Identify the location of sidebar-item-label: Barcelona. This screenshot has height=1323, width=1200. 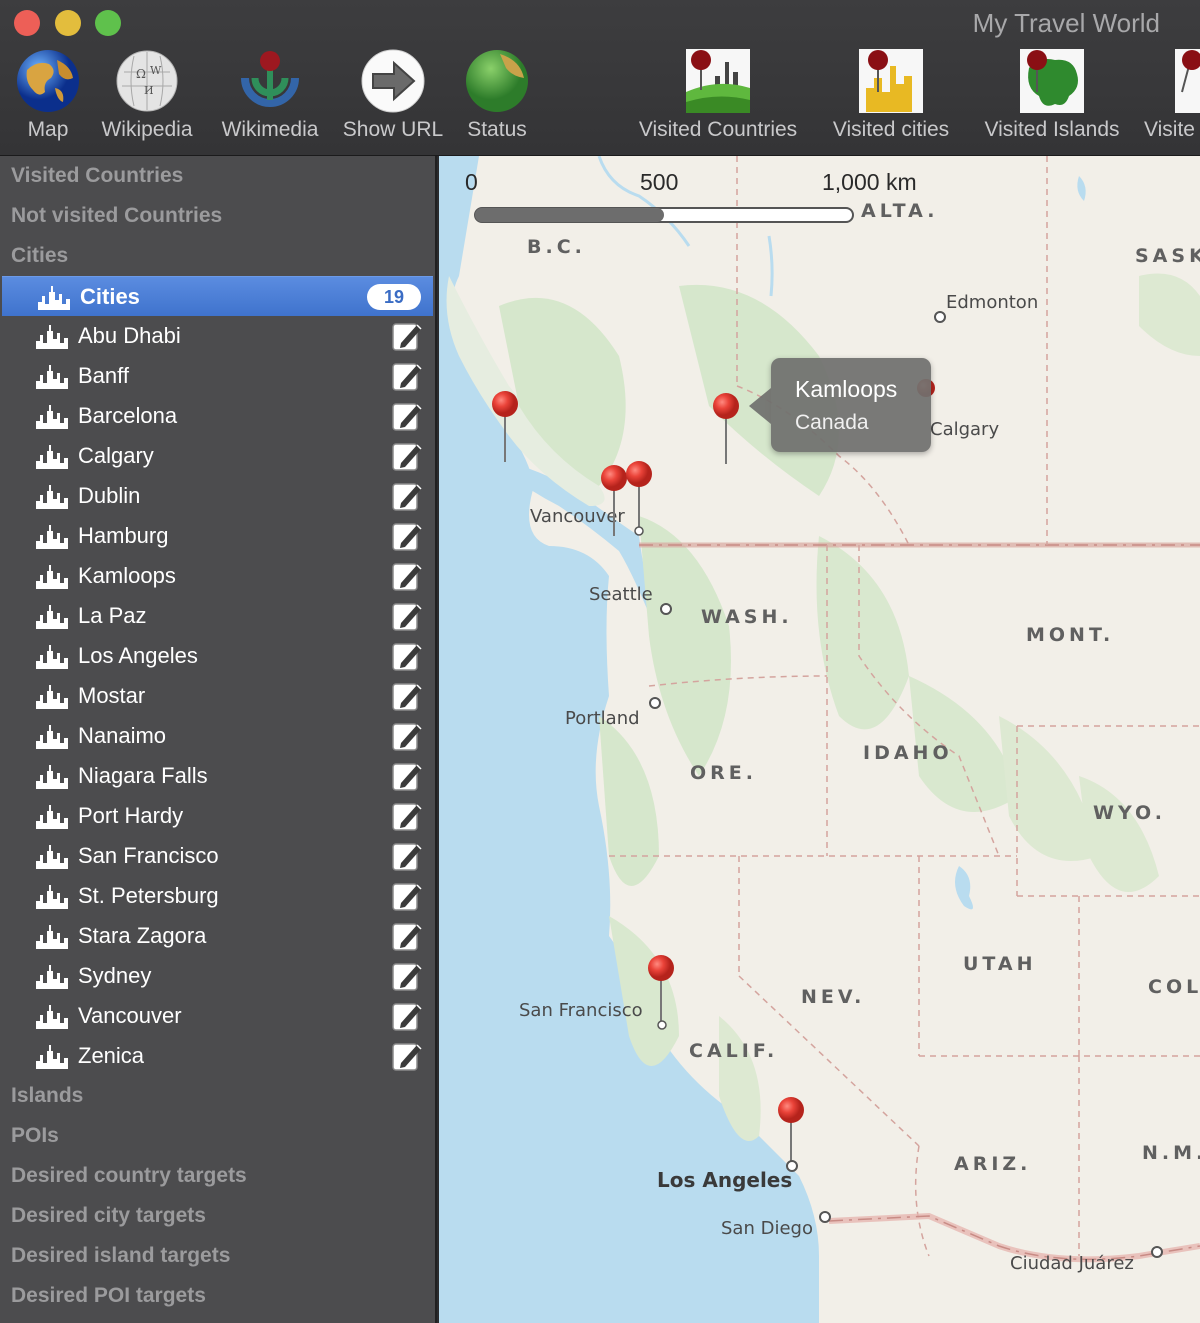
(128, 415).